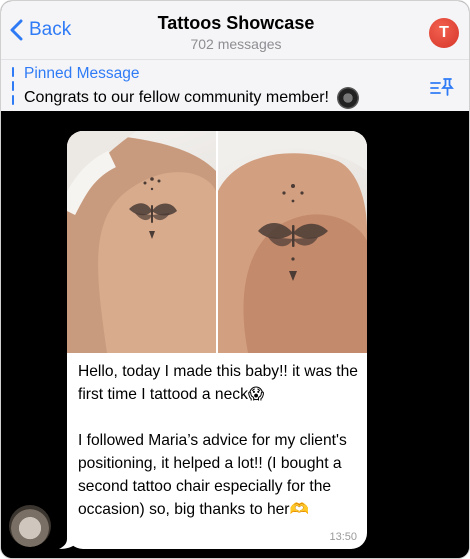  I want to click on navigation-bar: Back Tattoos Showcase 702 messages T, so click(235, 30).